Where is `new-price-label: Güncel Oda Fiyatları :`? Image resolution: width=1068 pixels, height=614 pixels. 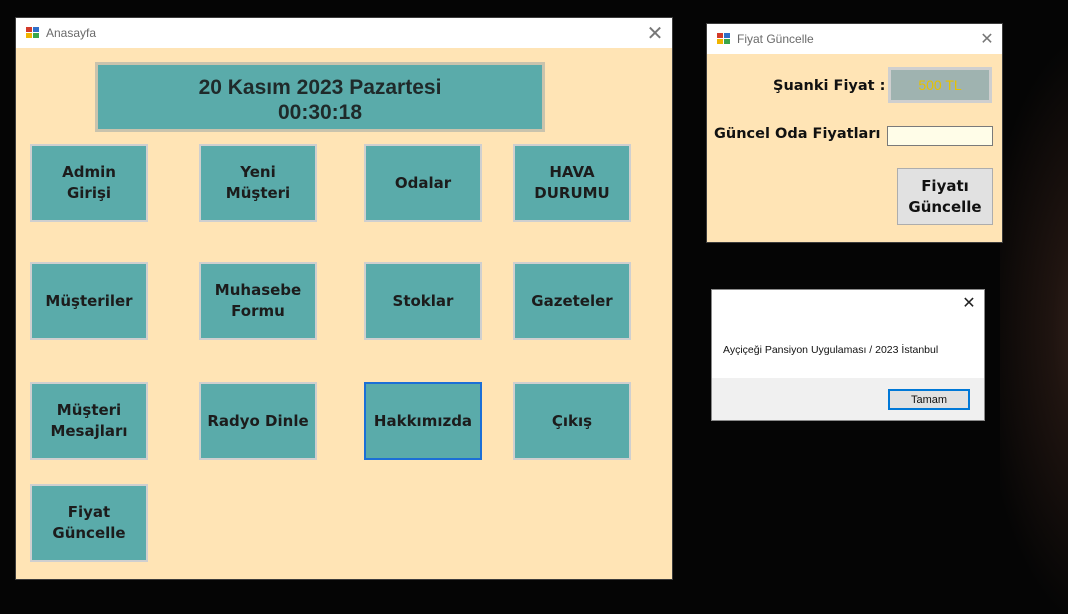
new-price-label: Güncel Oda Fiyatları : is located at coordinates (803, 134).